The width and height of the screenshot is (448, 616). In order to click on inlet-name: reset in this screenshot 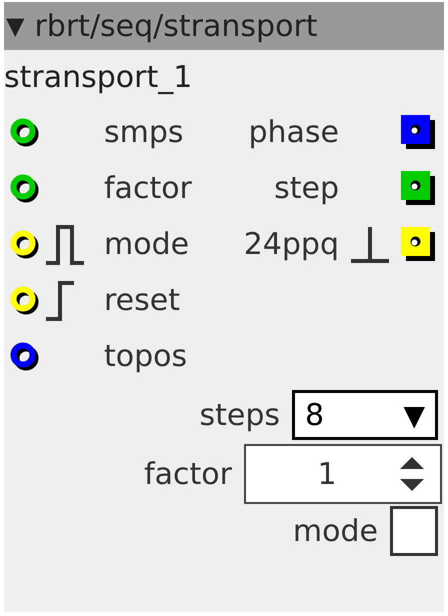, I will do `click(142, 300)`.